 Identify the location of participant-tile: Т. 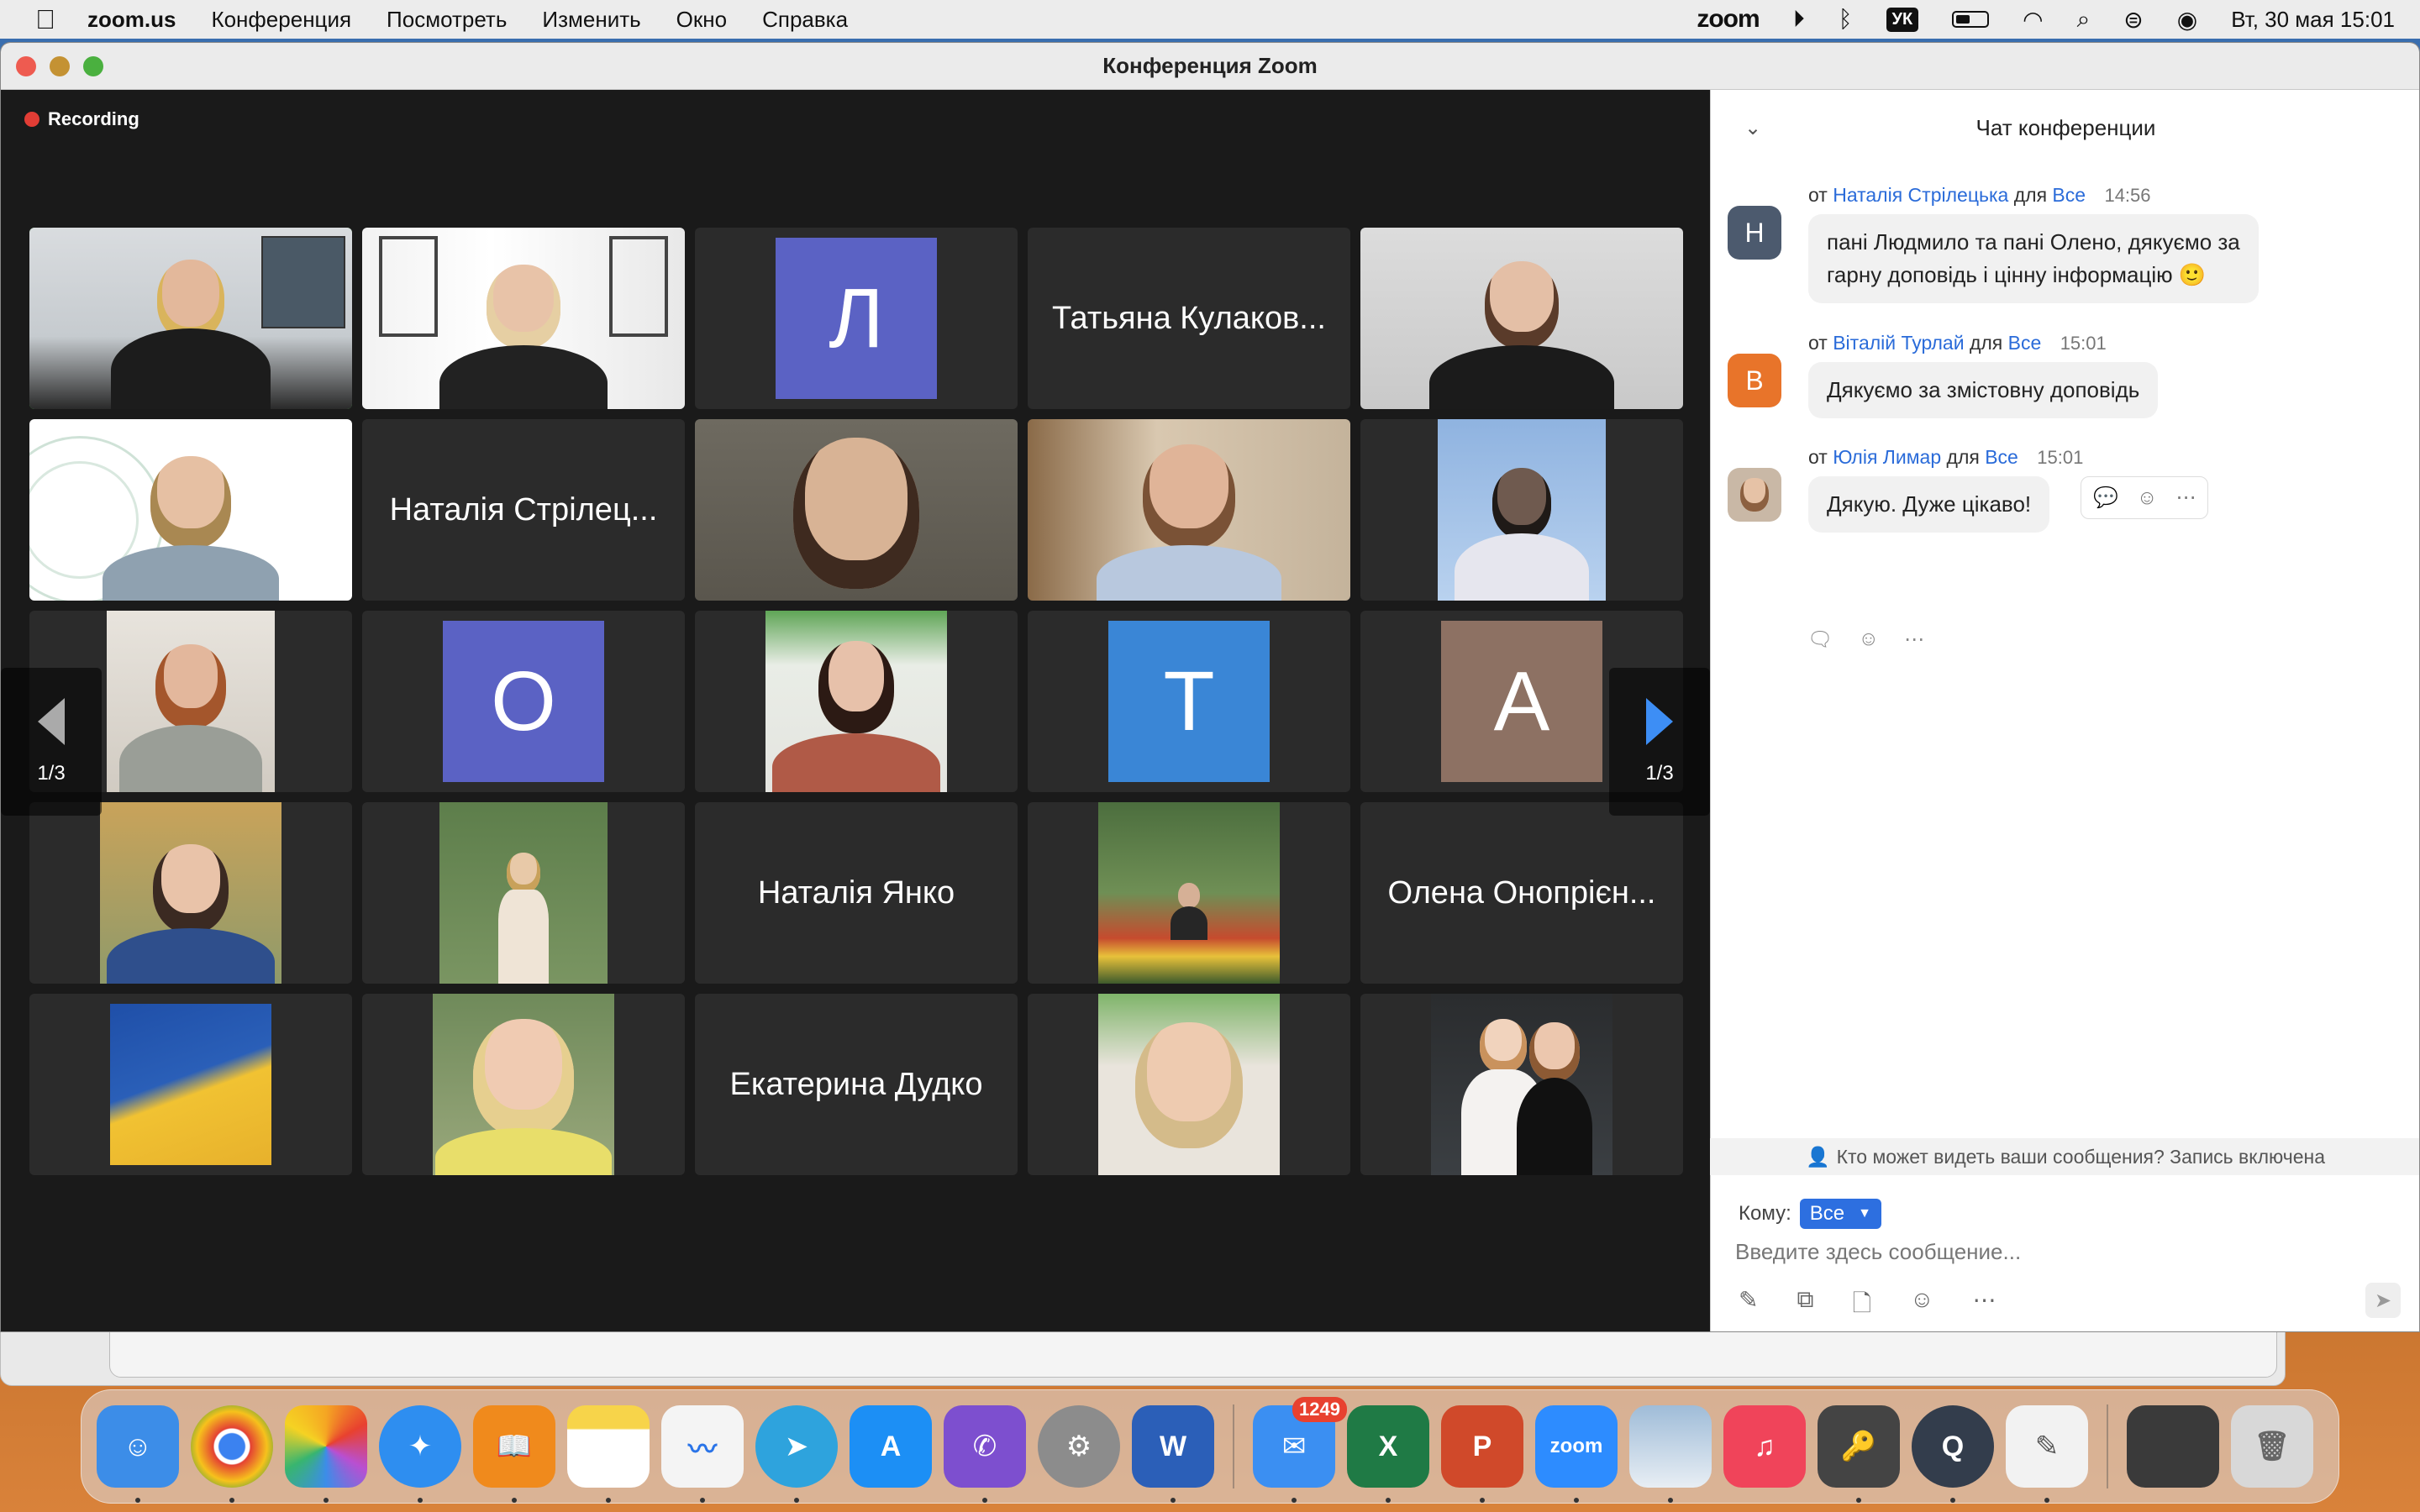
(1189, 701).